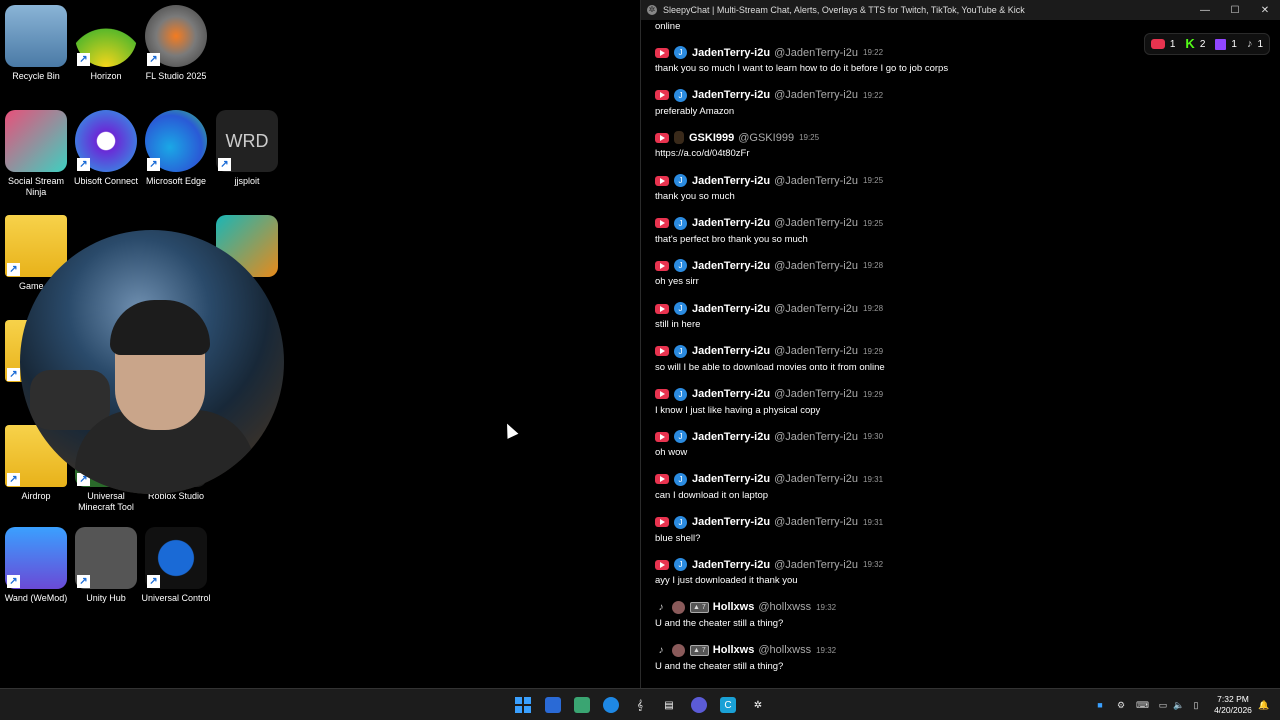 The width and height of the screenshot is (1280, 720). I want to click on sleepychat-taskbar-icon: ✲, so click(758, 705).